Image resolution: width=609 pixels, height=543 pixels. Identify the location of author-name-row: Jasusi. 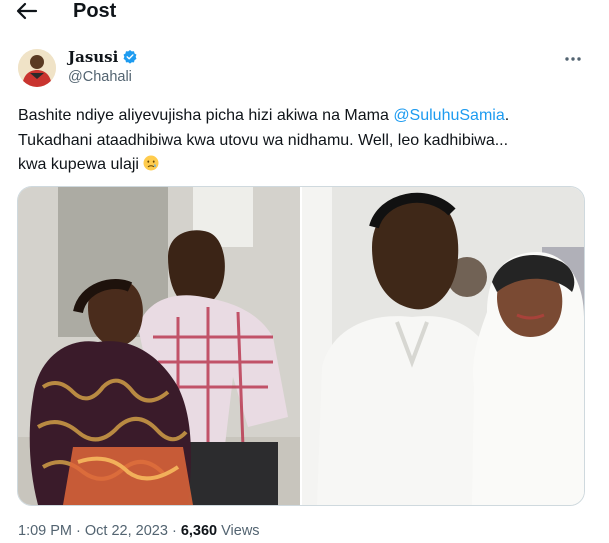
(103, 57).